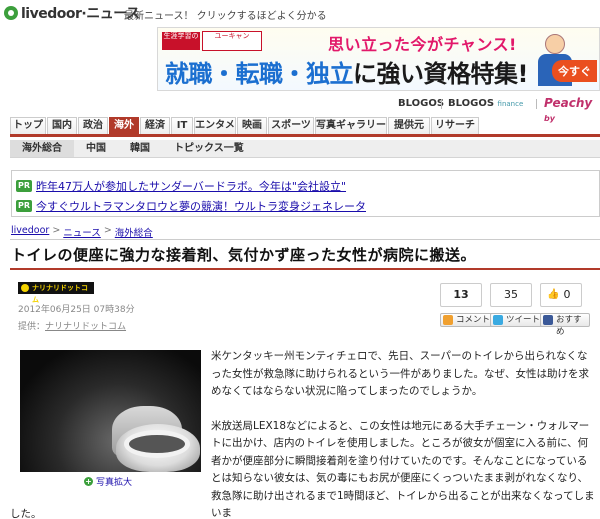 Image resolution: width=600 pixels, height=519 pixels. I want to click on livedoor-logo-icon, so click(11, 13).